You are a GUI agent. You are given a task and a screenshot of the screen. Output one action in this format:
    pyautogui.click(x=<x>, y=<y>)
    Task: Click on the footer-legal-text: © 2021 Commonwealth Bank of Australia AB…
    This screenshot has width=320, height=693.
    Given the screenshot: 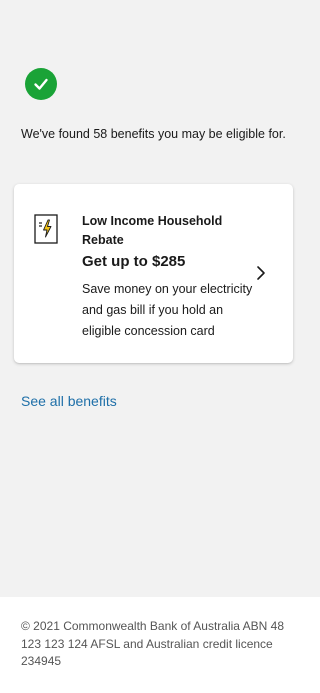 What is the action you would take?
    pyautogui.click(x=152, y=643)
    